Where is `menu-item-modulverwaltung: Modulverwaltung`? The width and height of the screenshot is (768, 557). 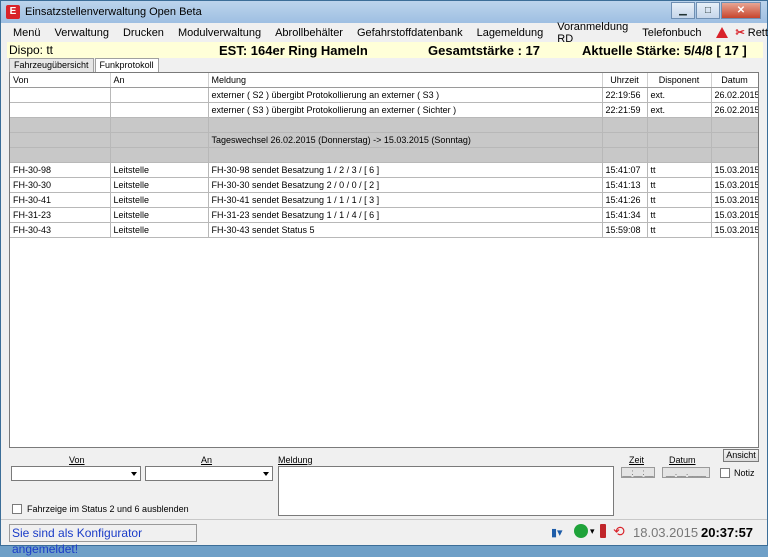 menu-item-modulverwaltung: Modulverwaltung is located at coordinates (219, 33).